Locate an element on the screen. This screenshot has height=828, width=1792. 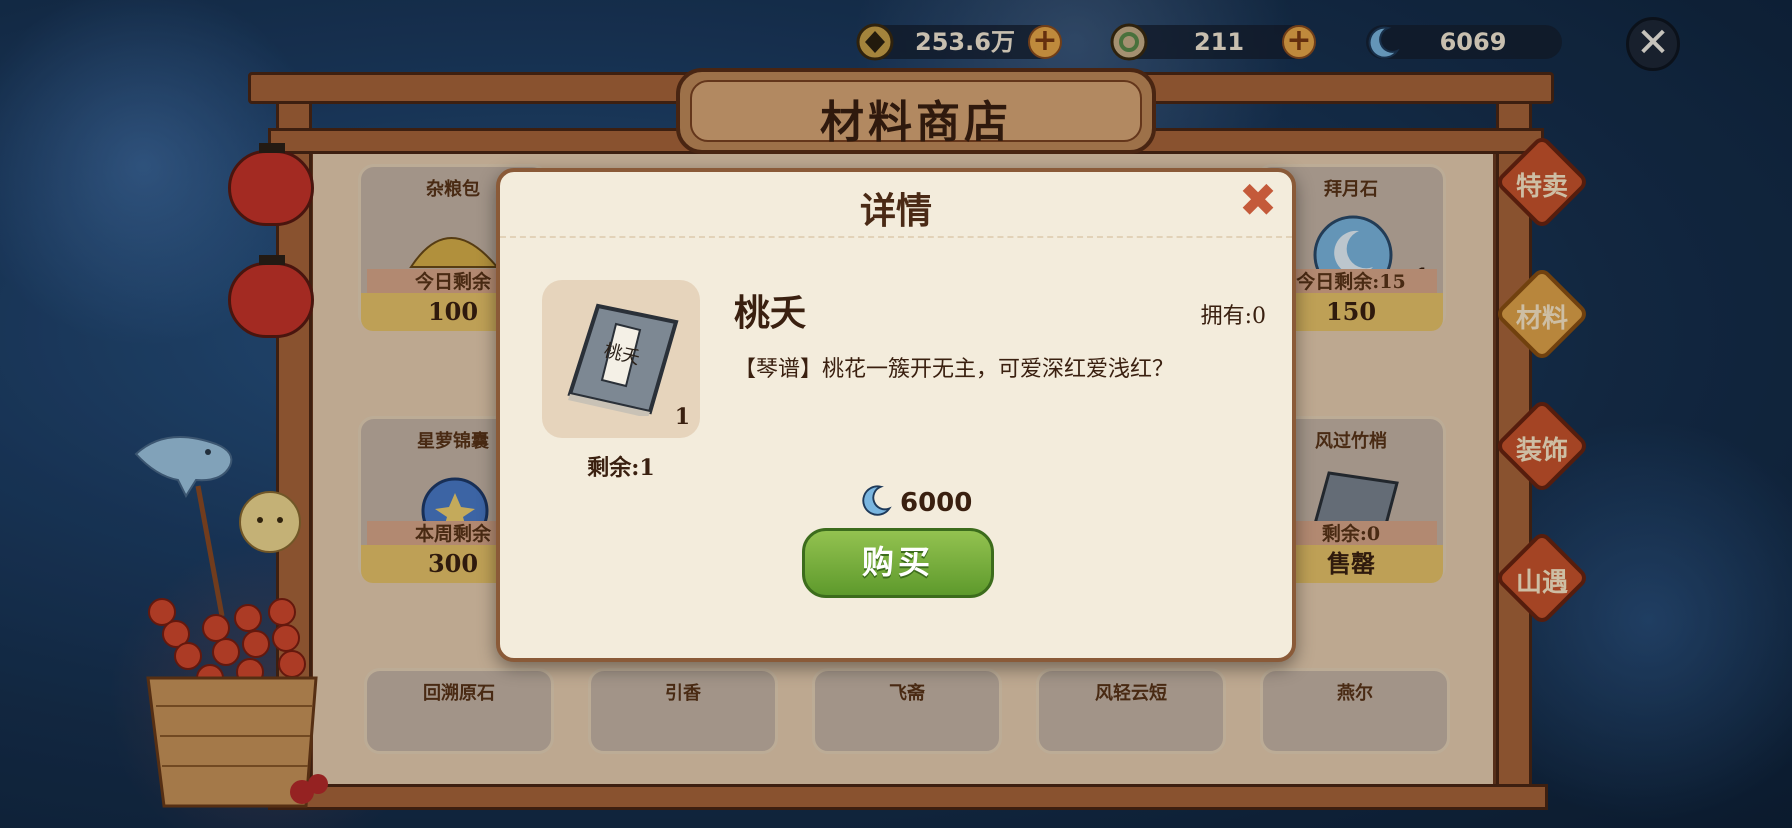
item-thumbnail: 桃夭 1 is located at coordinates (621, 359).